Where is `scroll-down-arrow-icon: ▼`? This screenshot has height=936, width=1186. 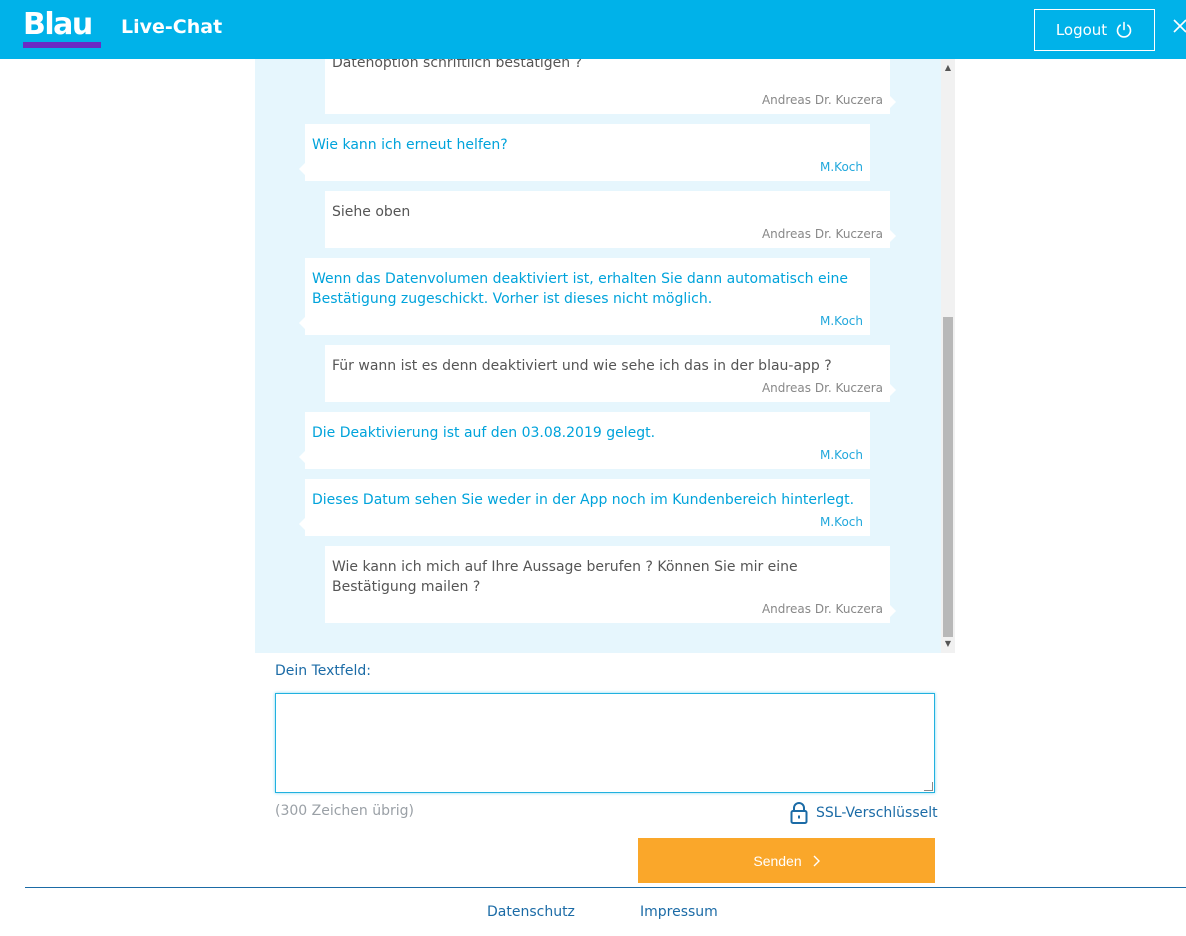
scroll-down-arrow-icon: ▼ is located at coordinates (948, 644).